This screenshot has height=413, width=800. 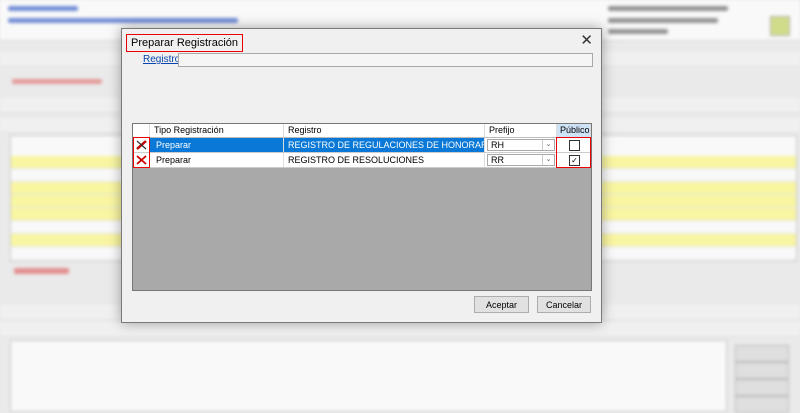 I want to click on cell-registro: REGISTRO DE REGULACIONES DE HONORARIOS, so click(x=384, y=145).